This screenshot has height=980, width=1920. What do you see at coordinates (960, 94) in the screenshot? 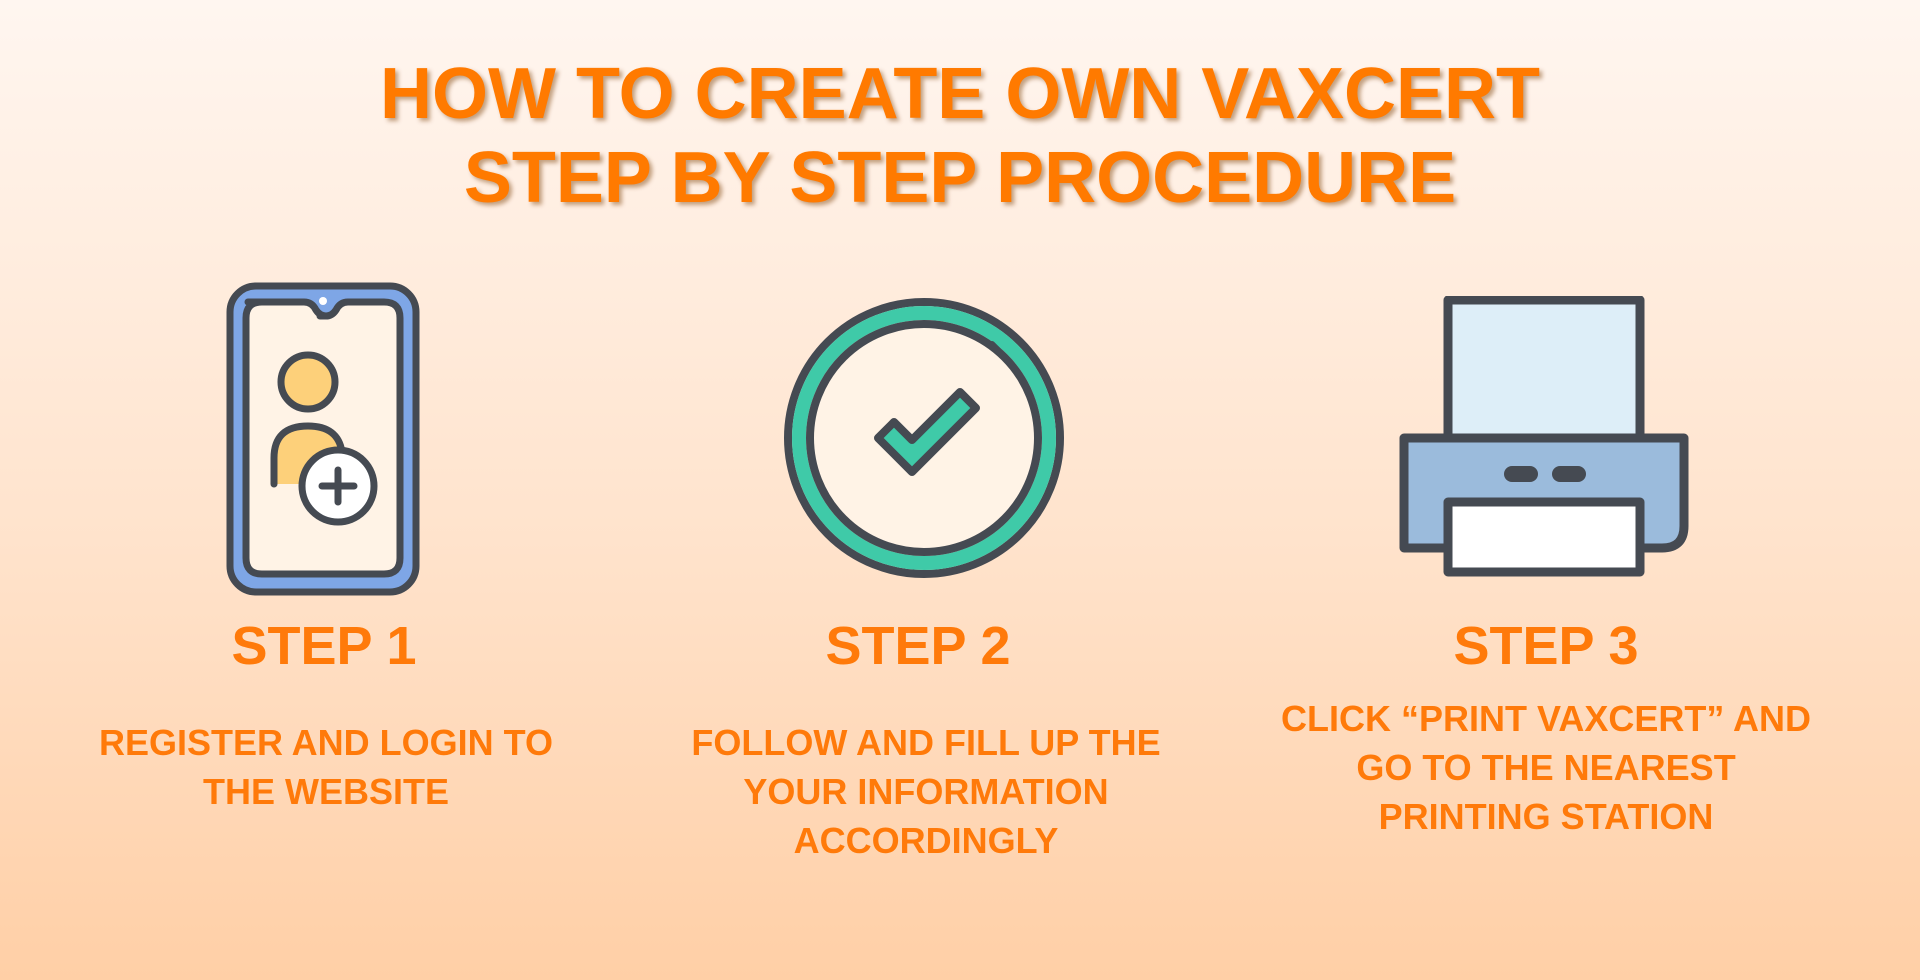
I see `title-line-1: HOW TO CREATE OWN VAXCERT` at bounding box center [960, 94].